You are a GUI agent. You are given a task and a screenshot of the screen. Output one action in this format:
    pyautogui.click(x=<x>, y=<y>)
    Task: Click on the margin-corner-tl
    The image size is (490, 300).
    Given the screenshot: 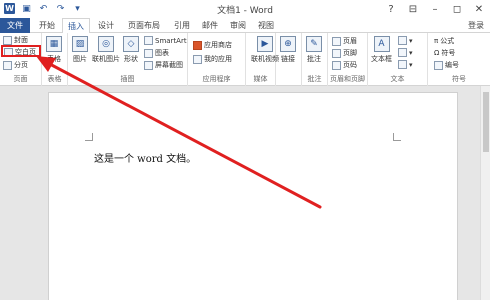 What is the action you would take?
    pyautogui.click(x=89, y=137)
    